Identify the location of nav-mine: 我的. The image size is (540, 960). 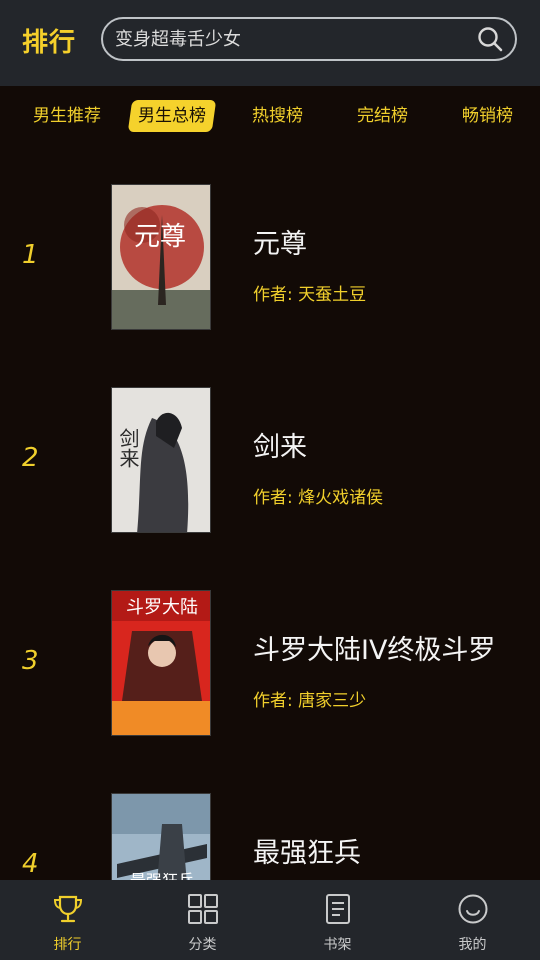
(472, 920).